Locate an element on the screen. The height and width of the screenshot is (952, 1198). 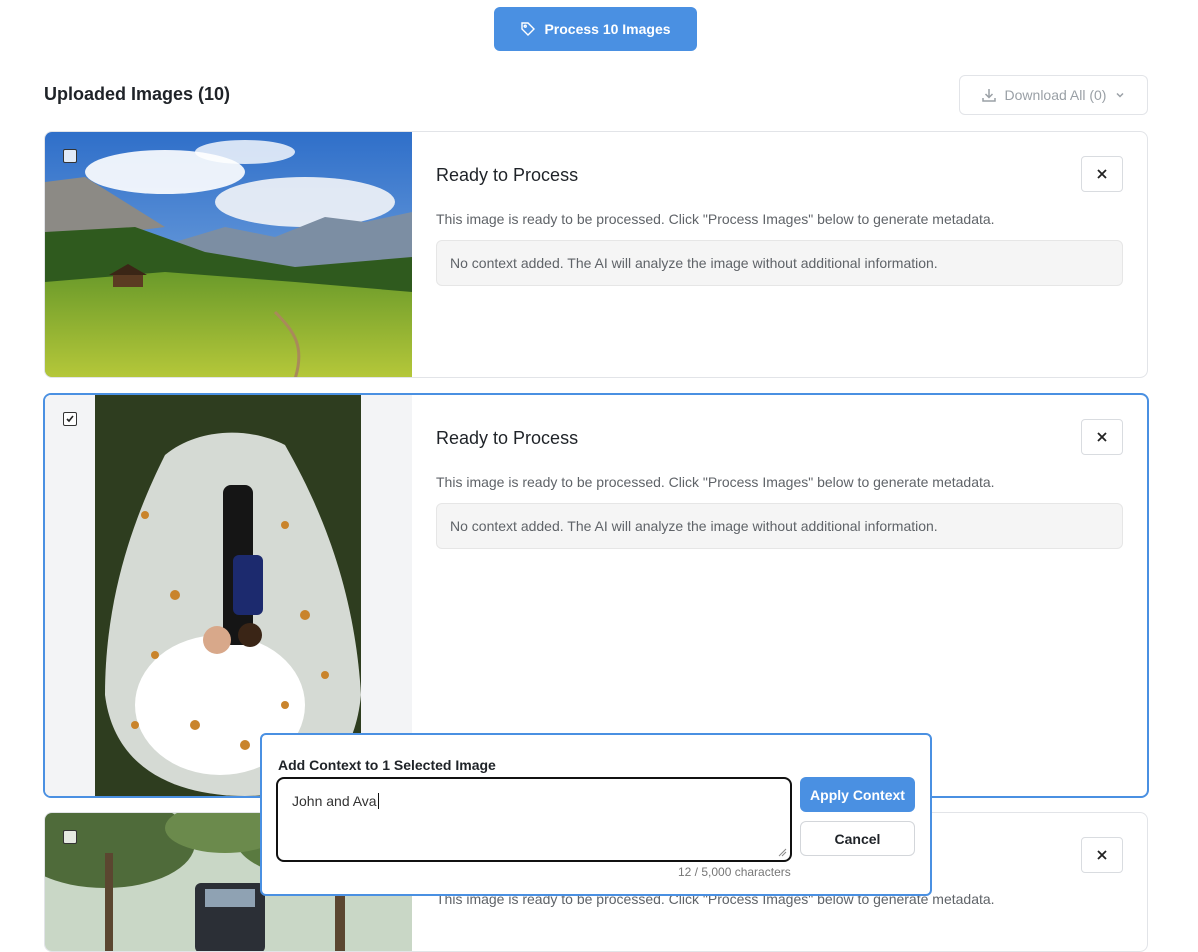
apply-context-button: Apply Context is located at coordinates (857, 794).